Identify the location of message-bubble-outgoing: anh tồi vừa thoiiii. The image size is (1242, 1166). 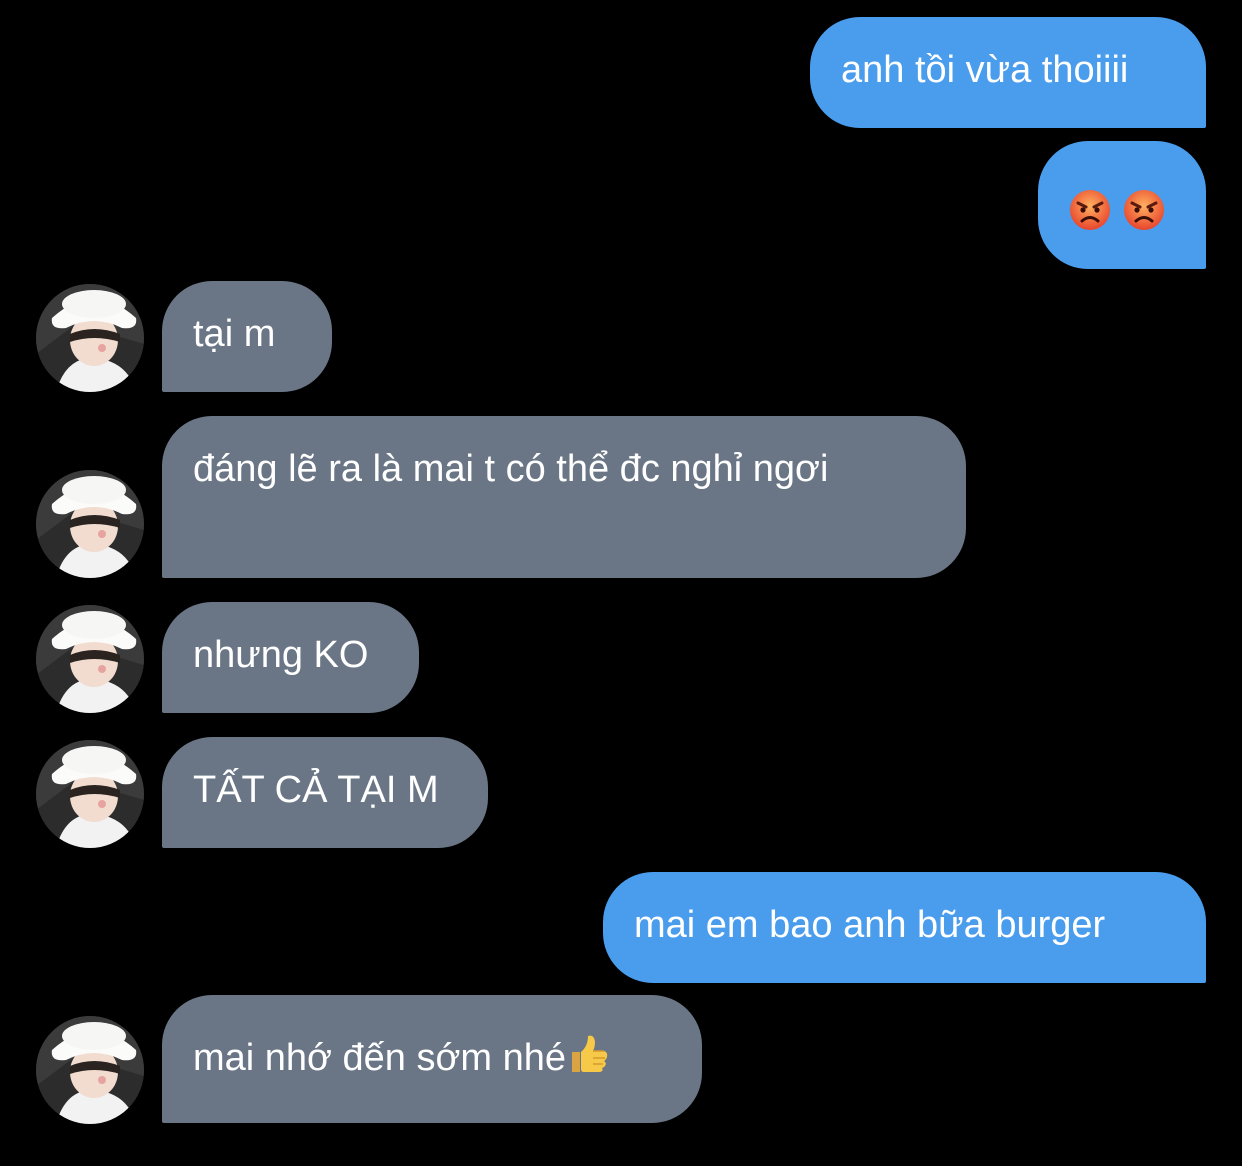
(1008, 72).